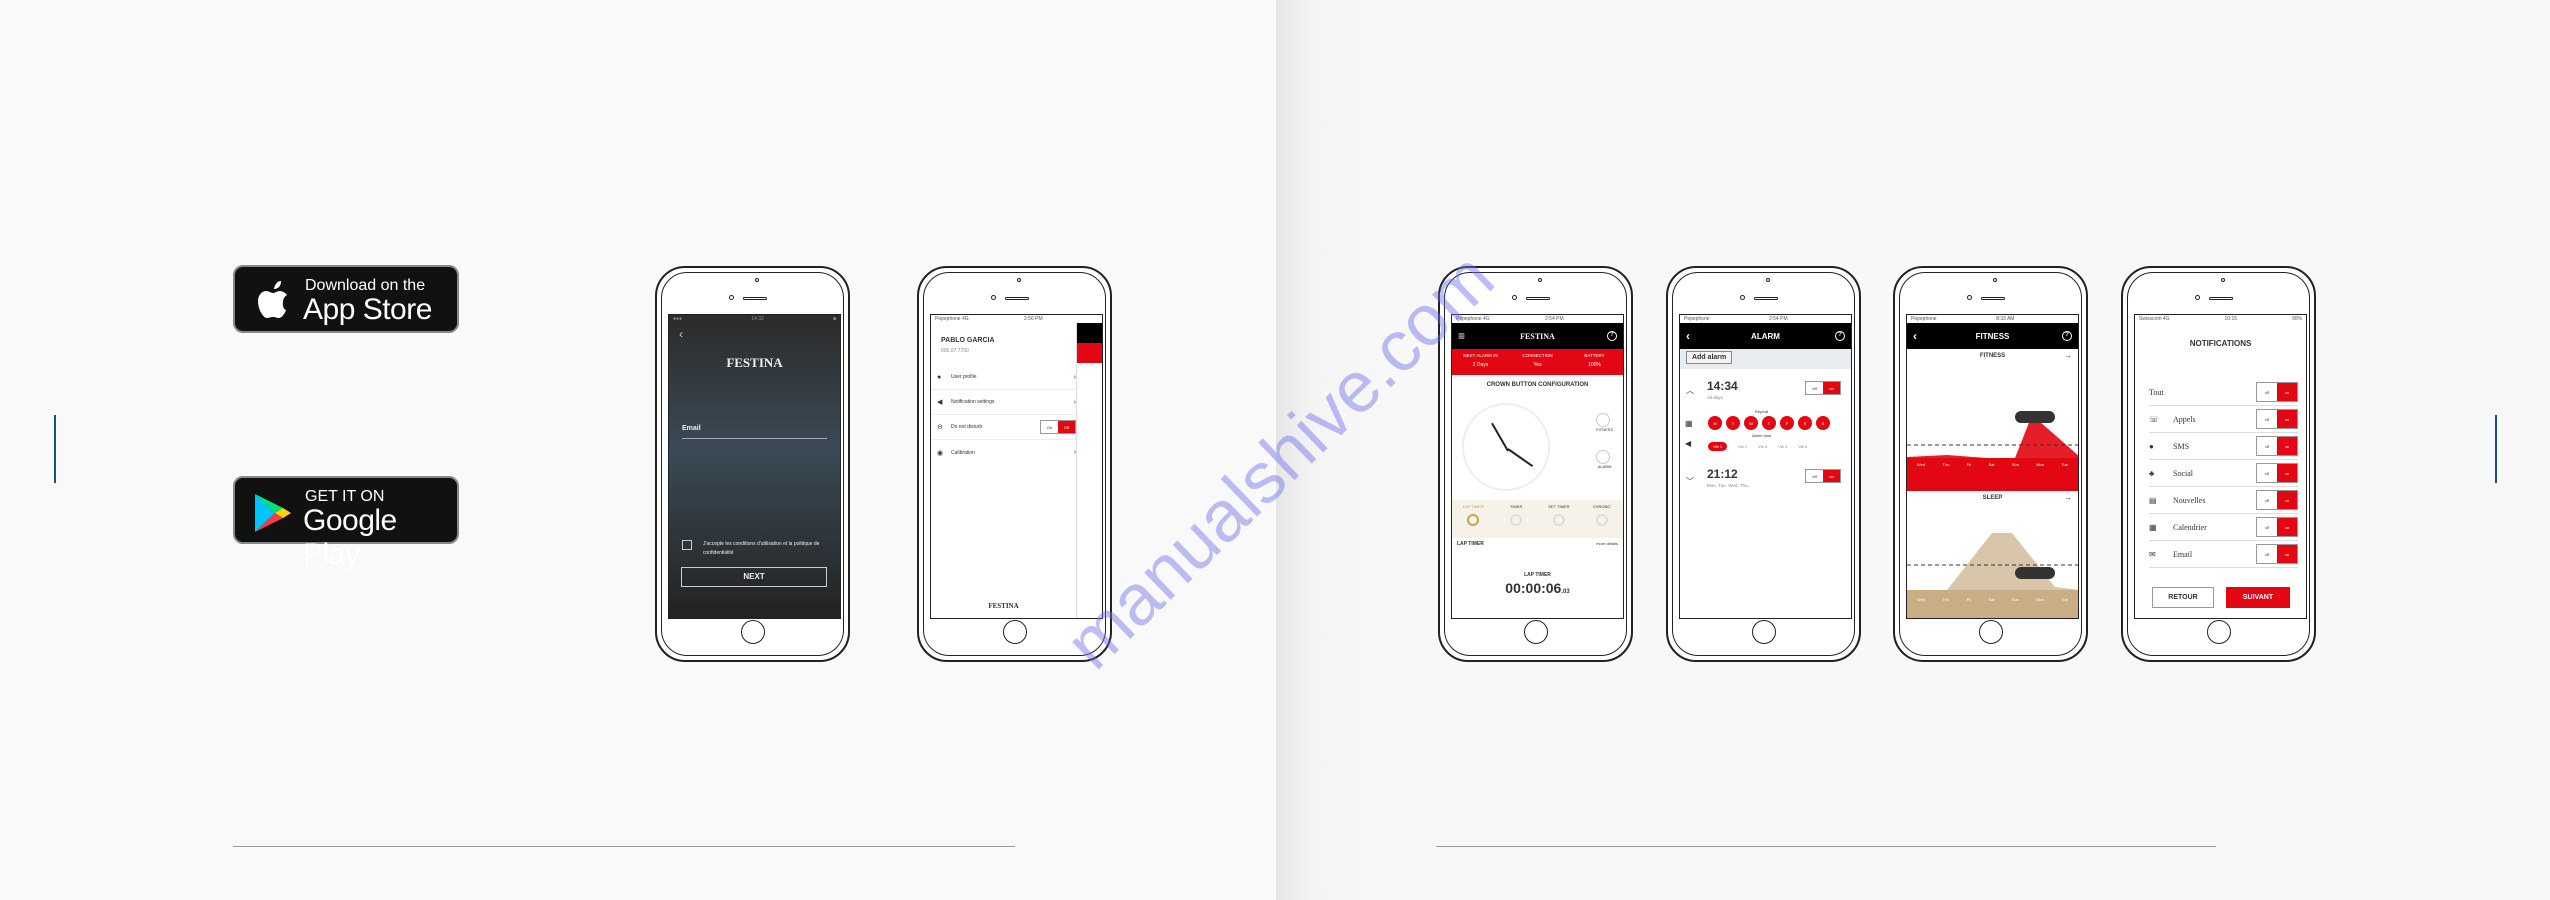 The width and height of the screenshot is (2550, 900). What do you see at coordinates (1461, 336) in the screenshot?
I see `hamburger-menu-icon: ≡` at bounding box center [1461, 336].